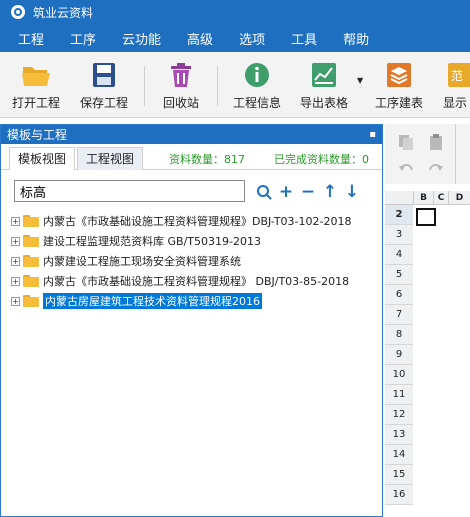 The height and width of the screenshot is (517, 470). Describe the element at coordinates (399, 435) in the screenshot. I see `row-header: 13` at that location.